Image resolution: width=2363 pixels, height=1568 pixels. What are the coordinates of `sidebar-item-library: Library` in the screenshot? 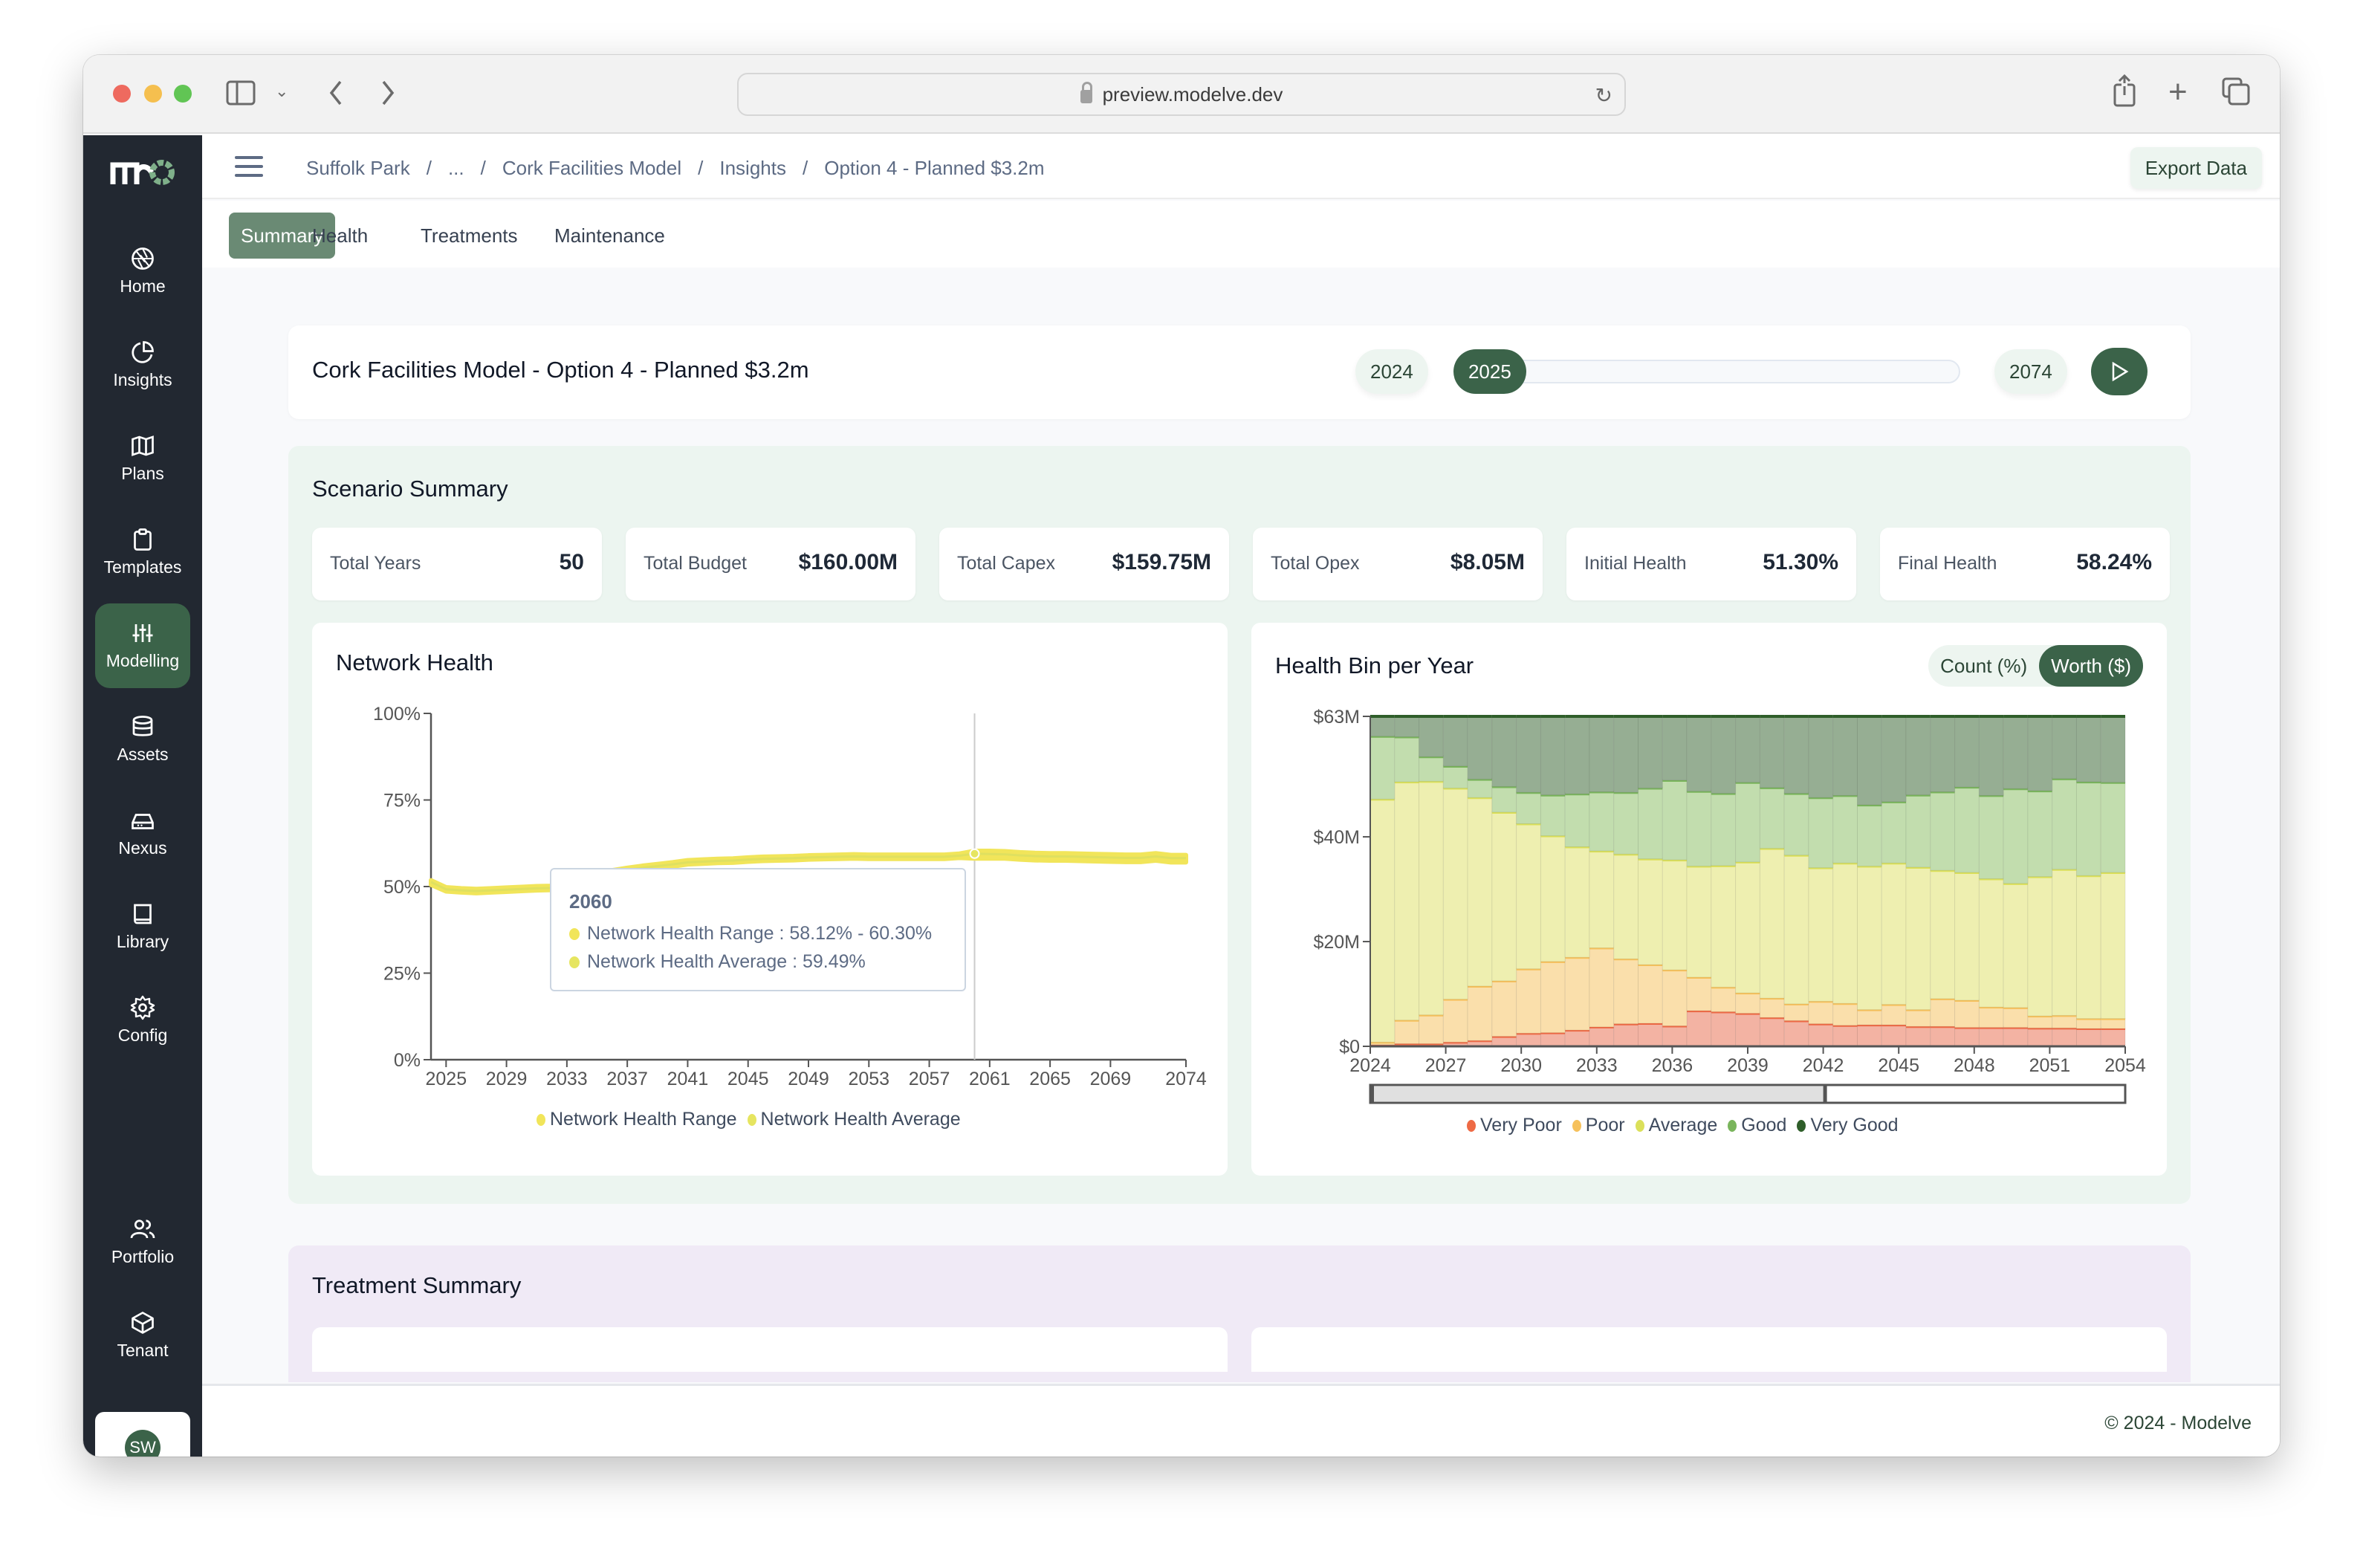 It's located at (142, 926).